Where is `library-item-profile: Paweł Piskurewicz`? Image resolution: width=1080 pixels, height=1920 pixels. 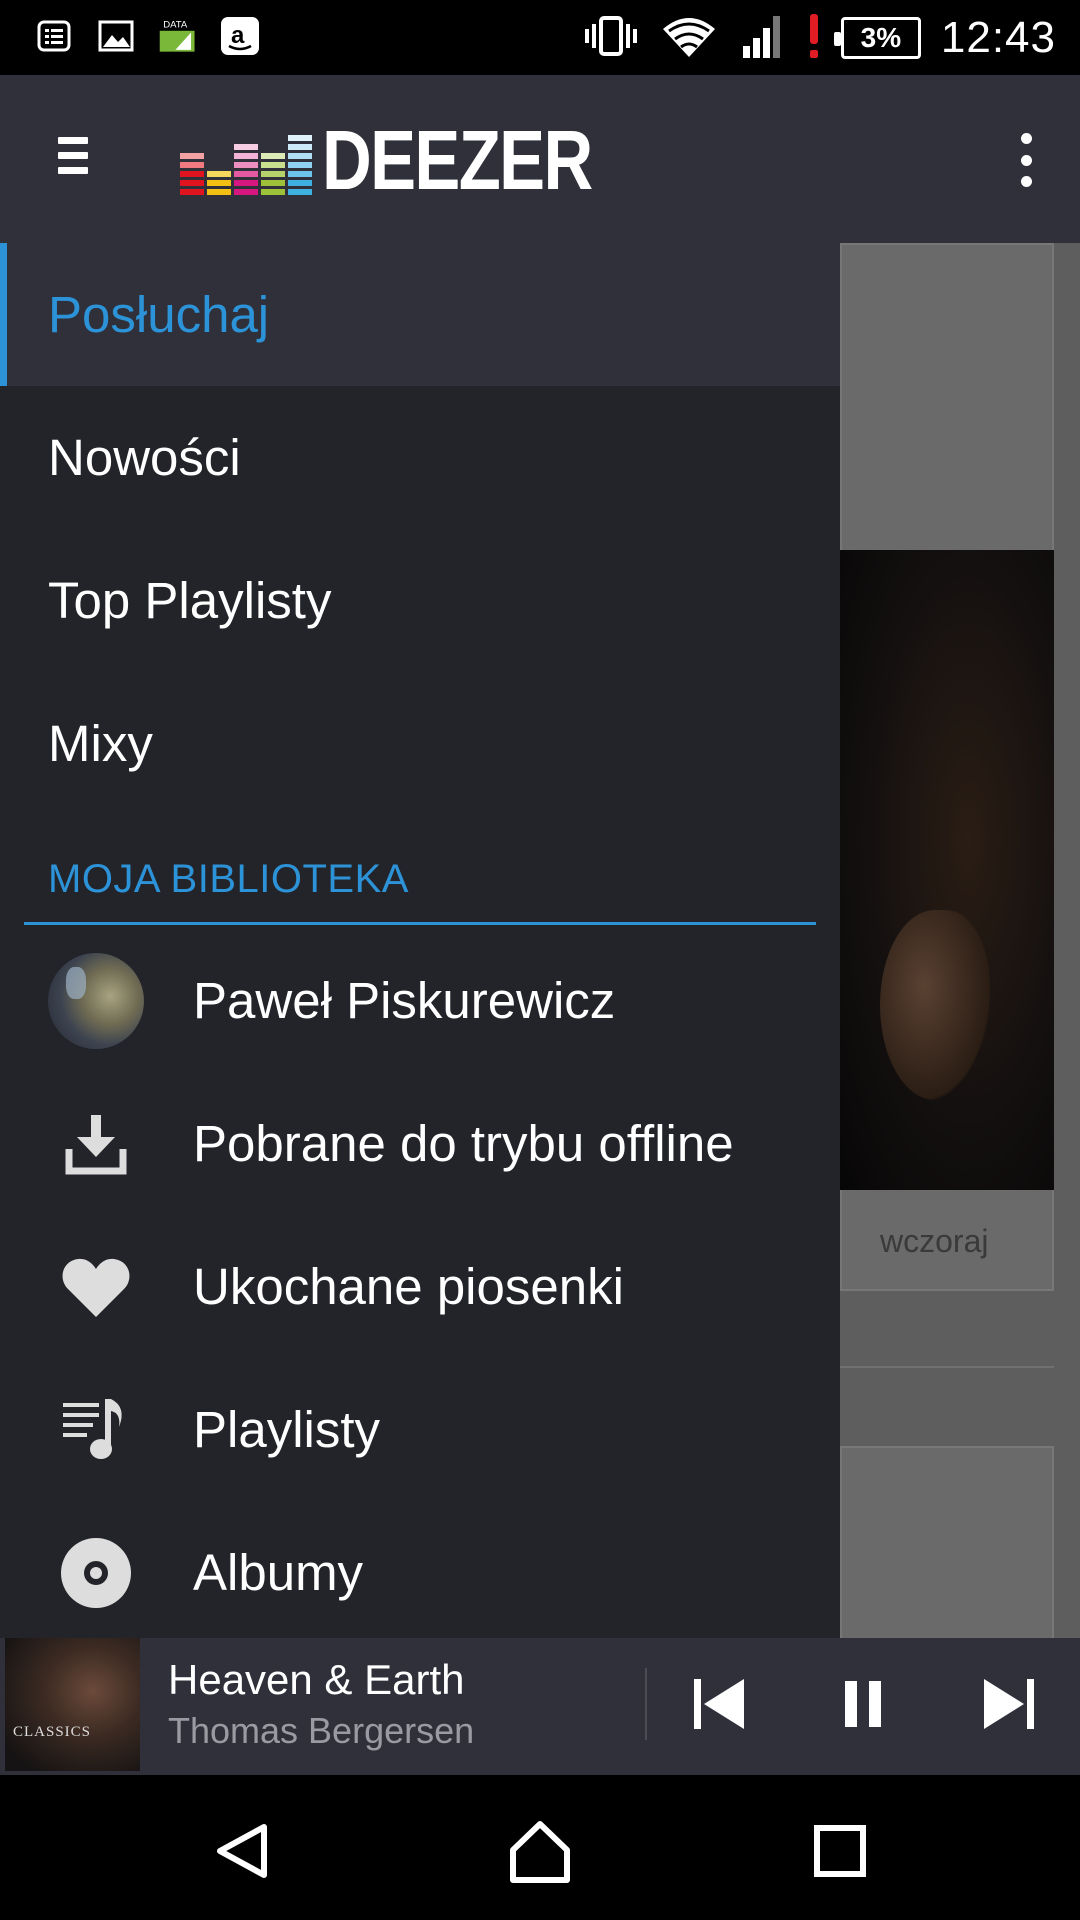
library-item-profile: Paweł Piskurewicz is located at coordinates (420, 1000).